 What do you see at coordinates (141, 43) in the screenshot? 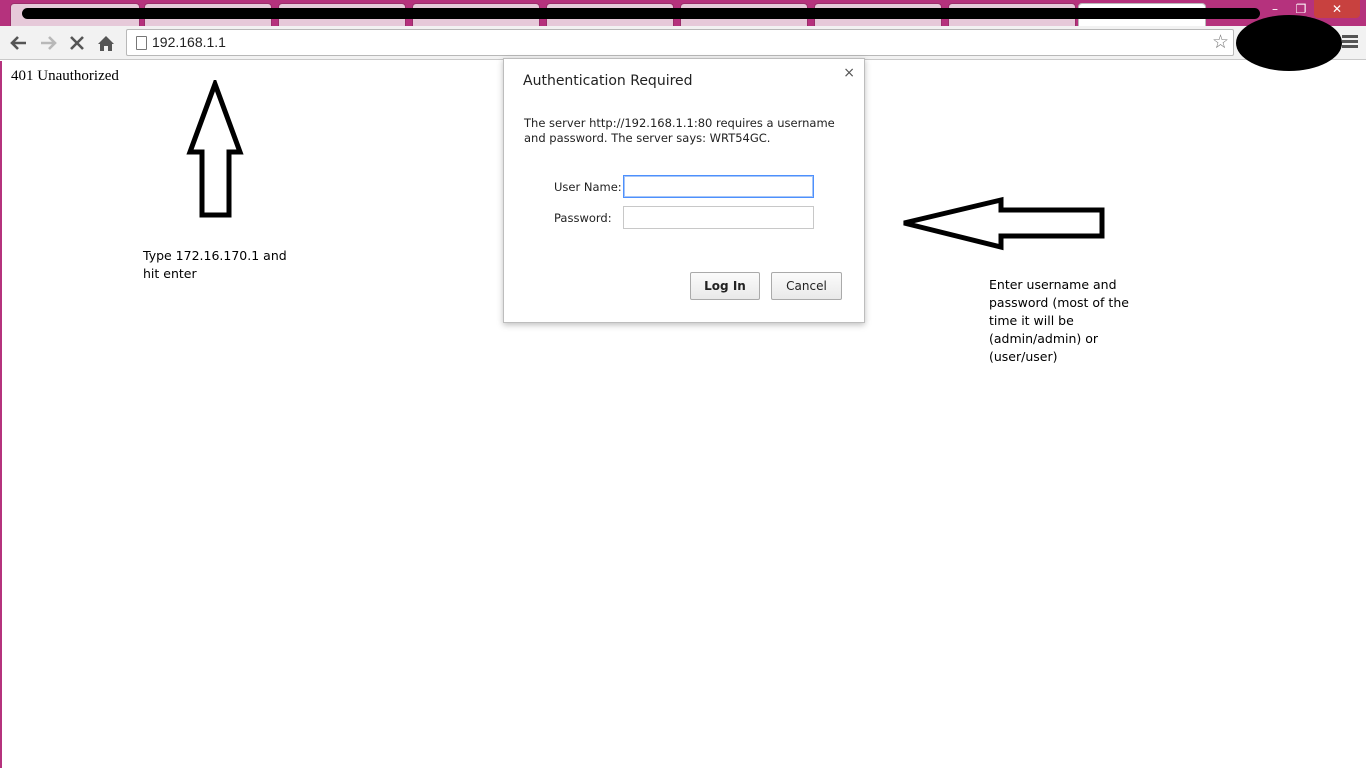
I see `page-icon` at bounding box center [141, 43].